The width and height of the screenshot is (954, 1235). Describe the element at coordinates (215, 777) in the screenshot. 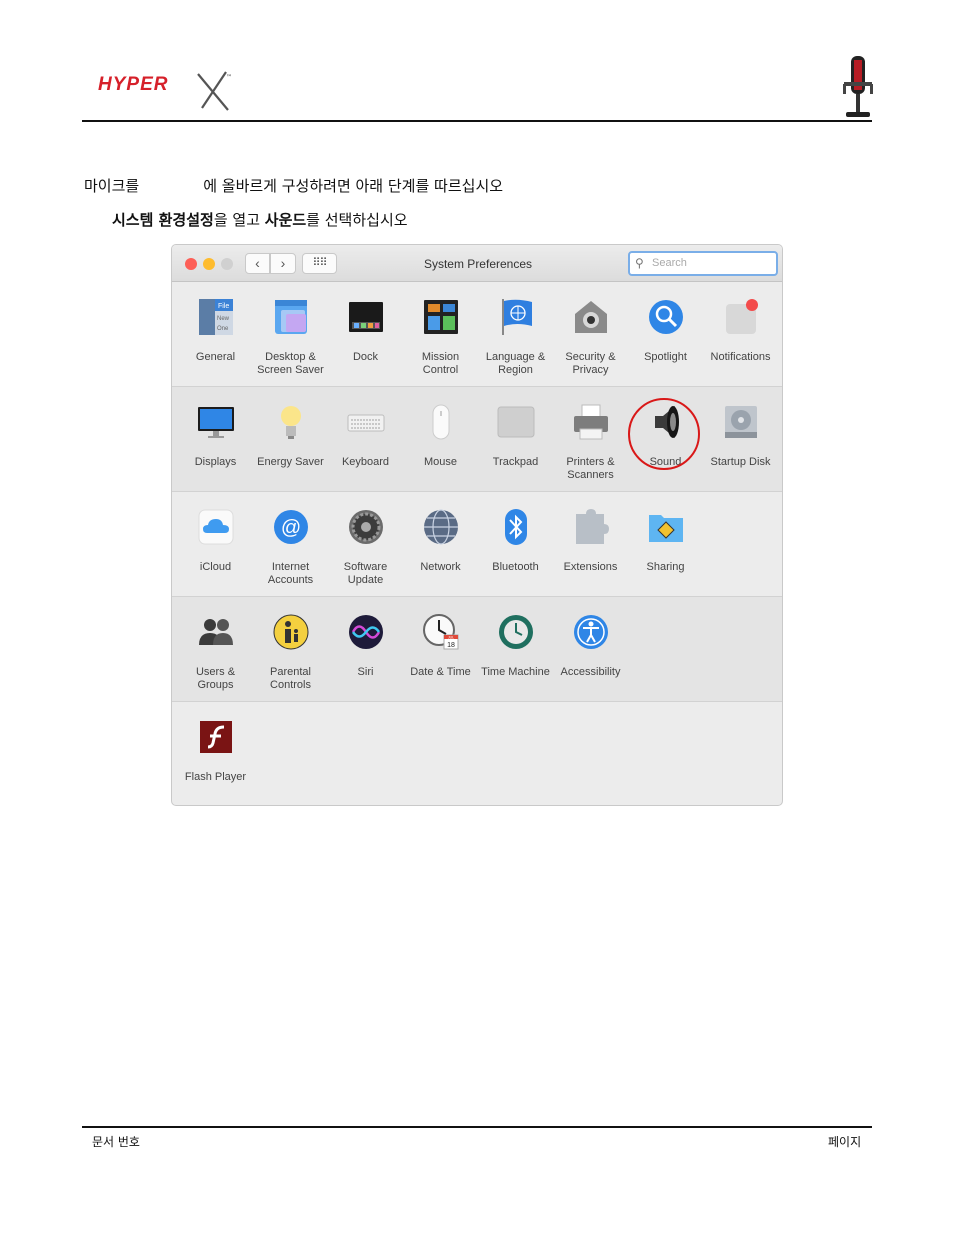

I see `pref-label: Flash Player` at that location.